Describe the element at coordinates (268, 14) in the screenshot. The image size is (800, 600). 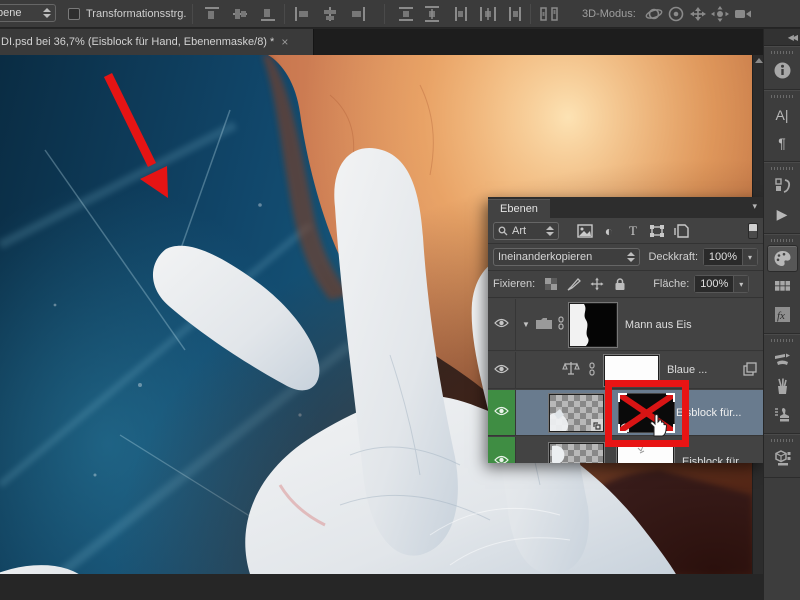
I see `align-bottom-edges-icon` at that location.